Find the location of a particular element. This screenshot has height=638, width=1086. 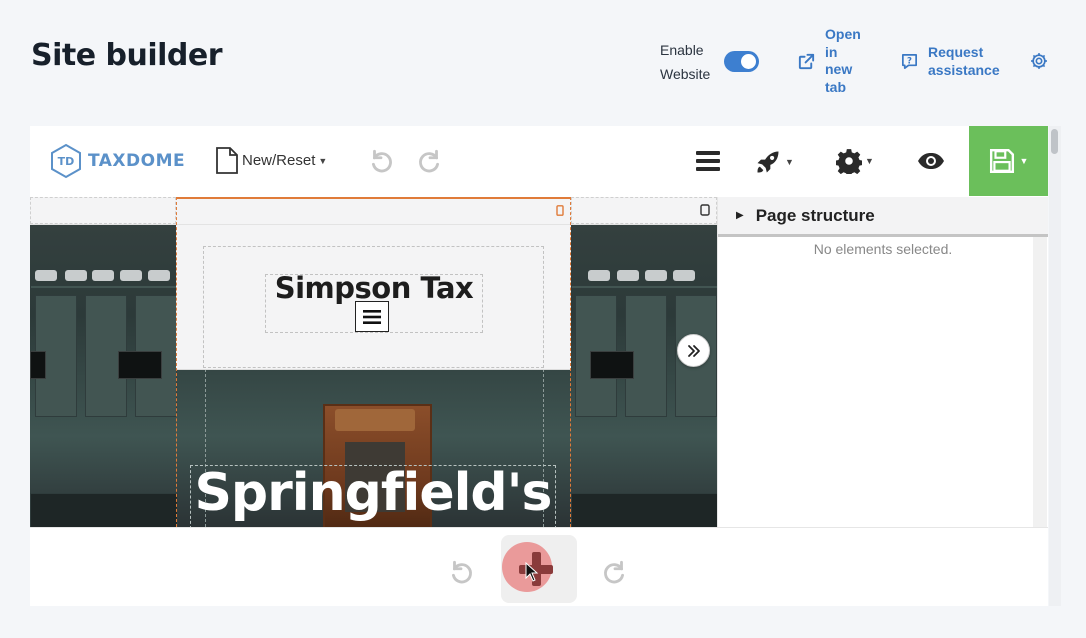

mouse-cursor-icon is located at coordinates (532, 572).